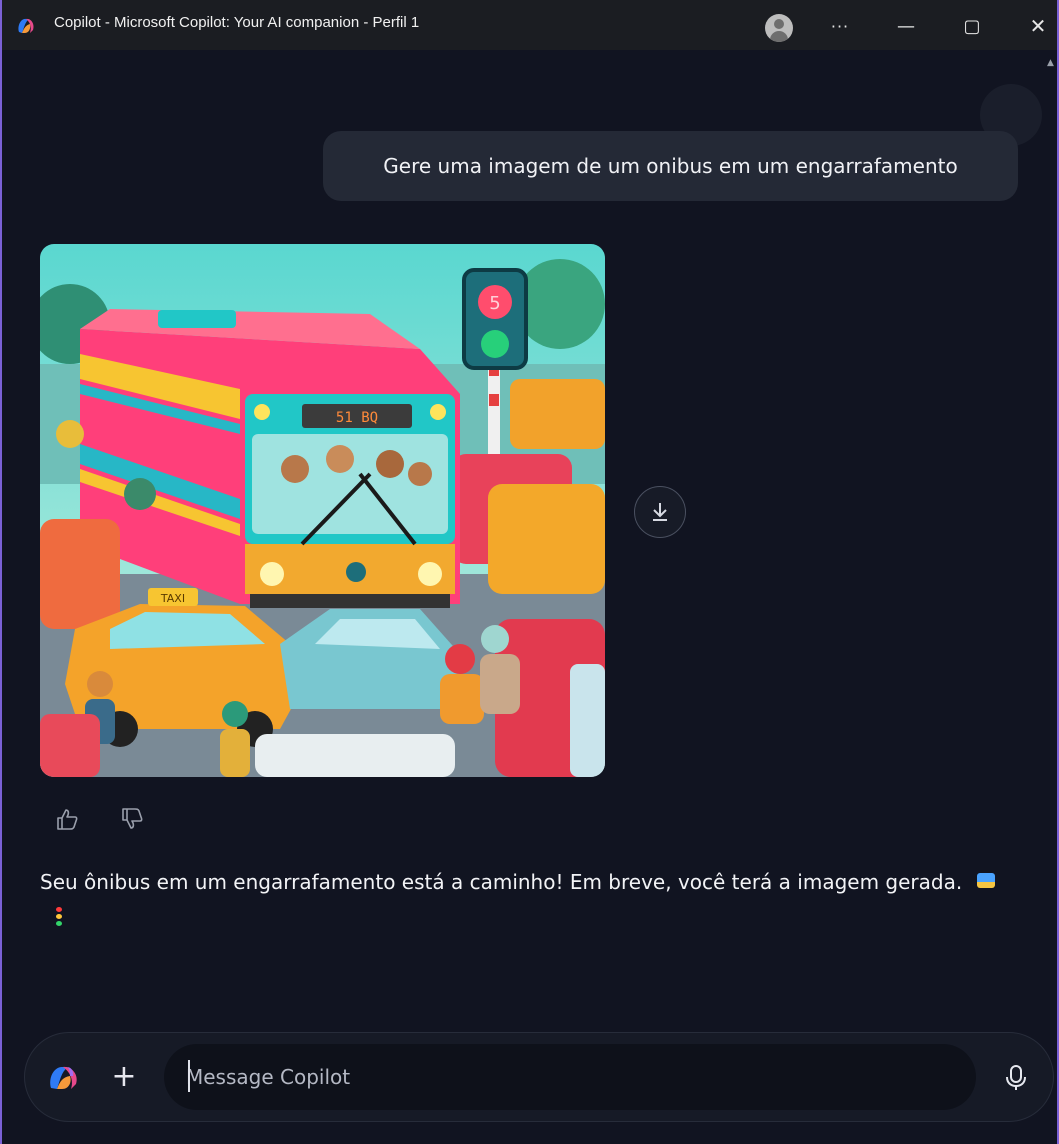 The width and height of the screenshot is (1059, 1144). Describe the element at coordinates (132, 819) in the screenshot. I see `thumbs-down-icon` at that location.